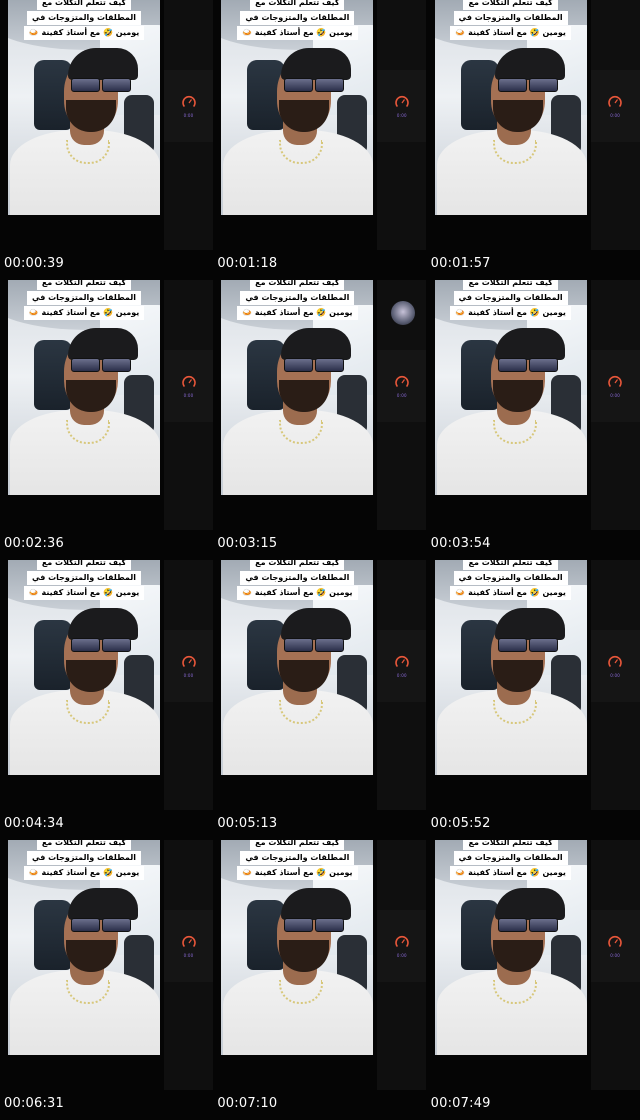 Image resolution: width=640 pixels, height=1120 pixels. Describe the element at coordinates (34, 263) in the screenshot. I see `frame-timestamp: 00:00:39` at that location.